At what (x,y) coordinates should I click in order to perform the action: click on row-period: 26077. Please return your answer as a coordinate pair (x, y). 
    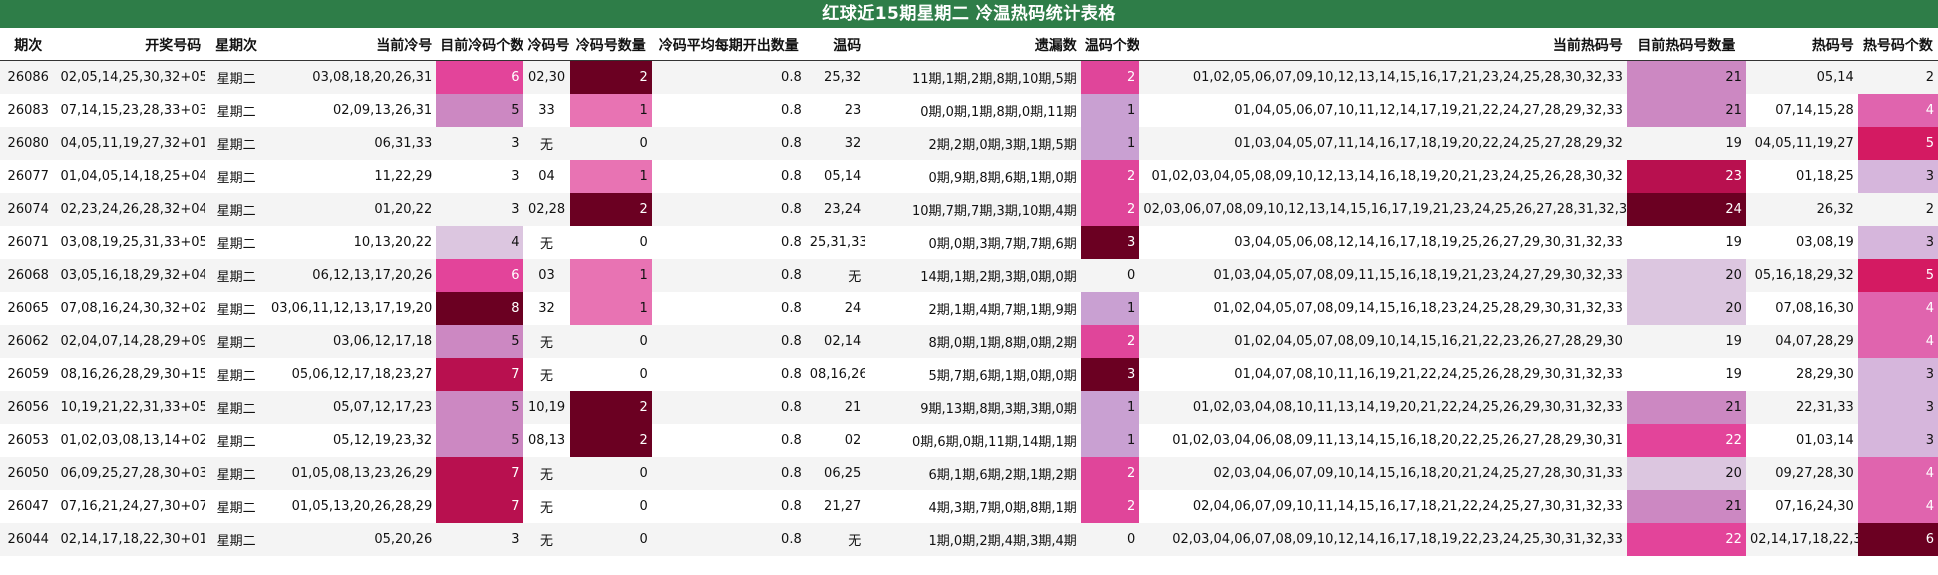
    Looking at the image, I should click on (28, 176).